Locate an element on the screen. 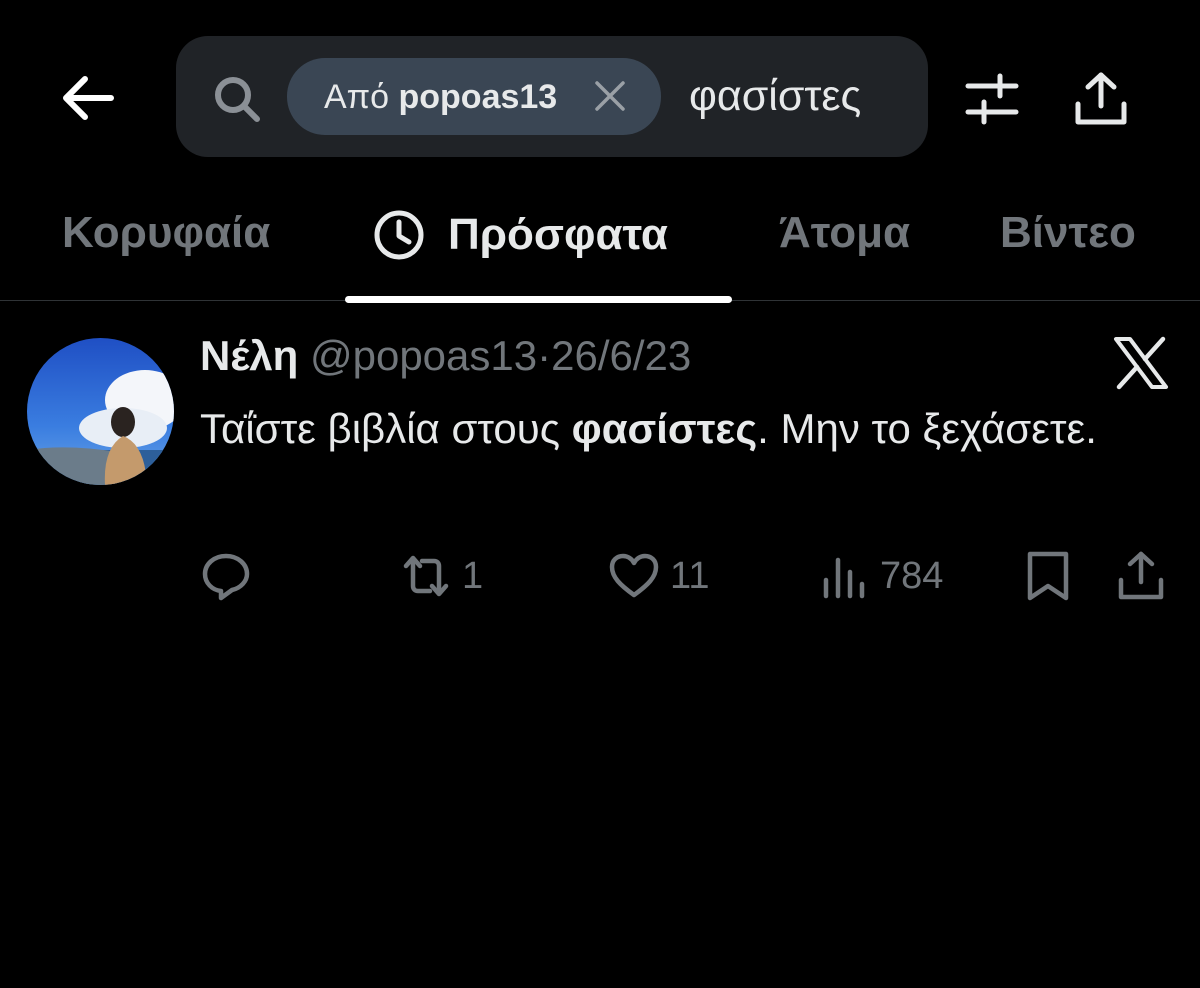  views-button: 784 is located at coordinates (880, 576).